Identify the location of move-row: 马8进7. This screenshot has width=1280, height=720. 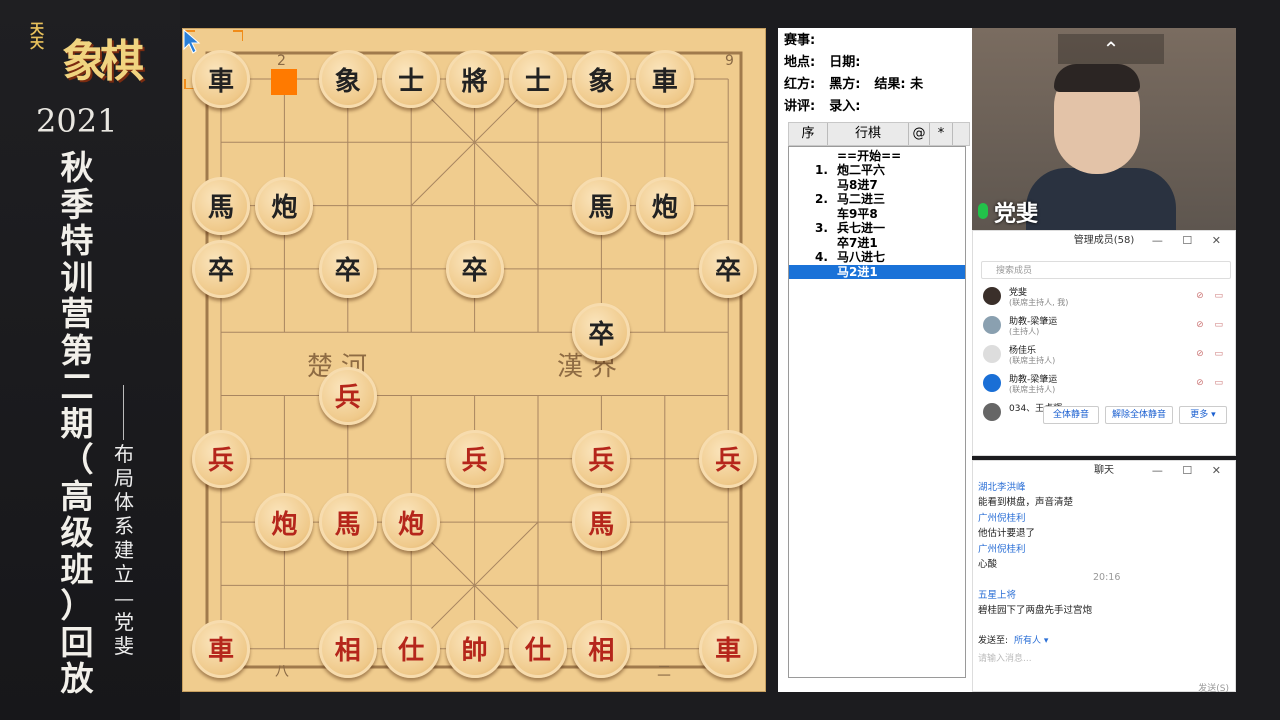
(877, 185).